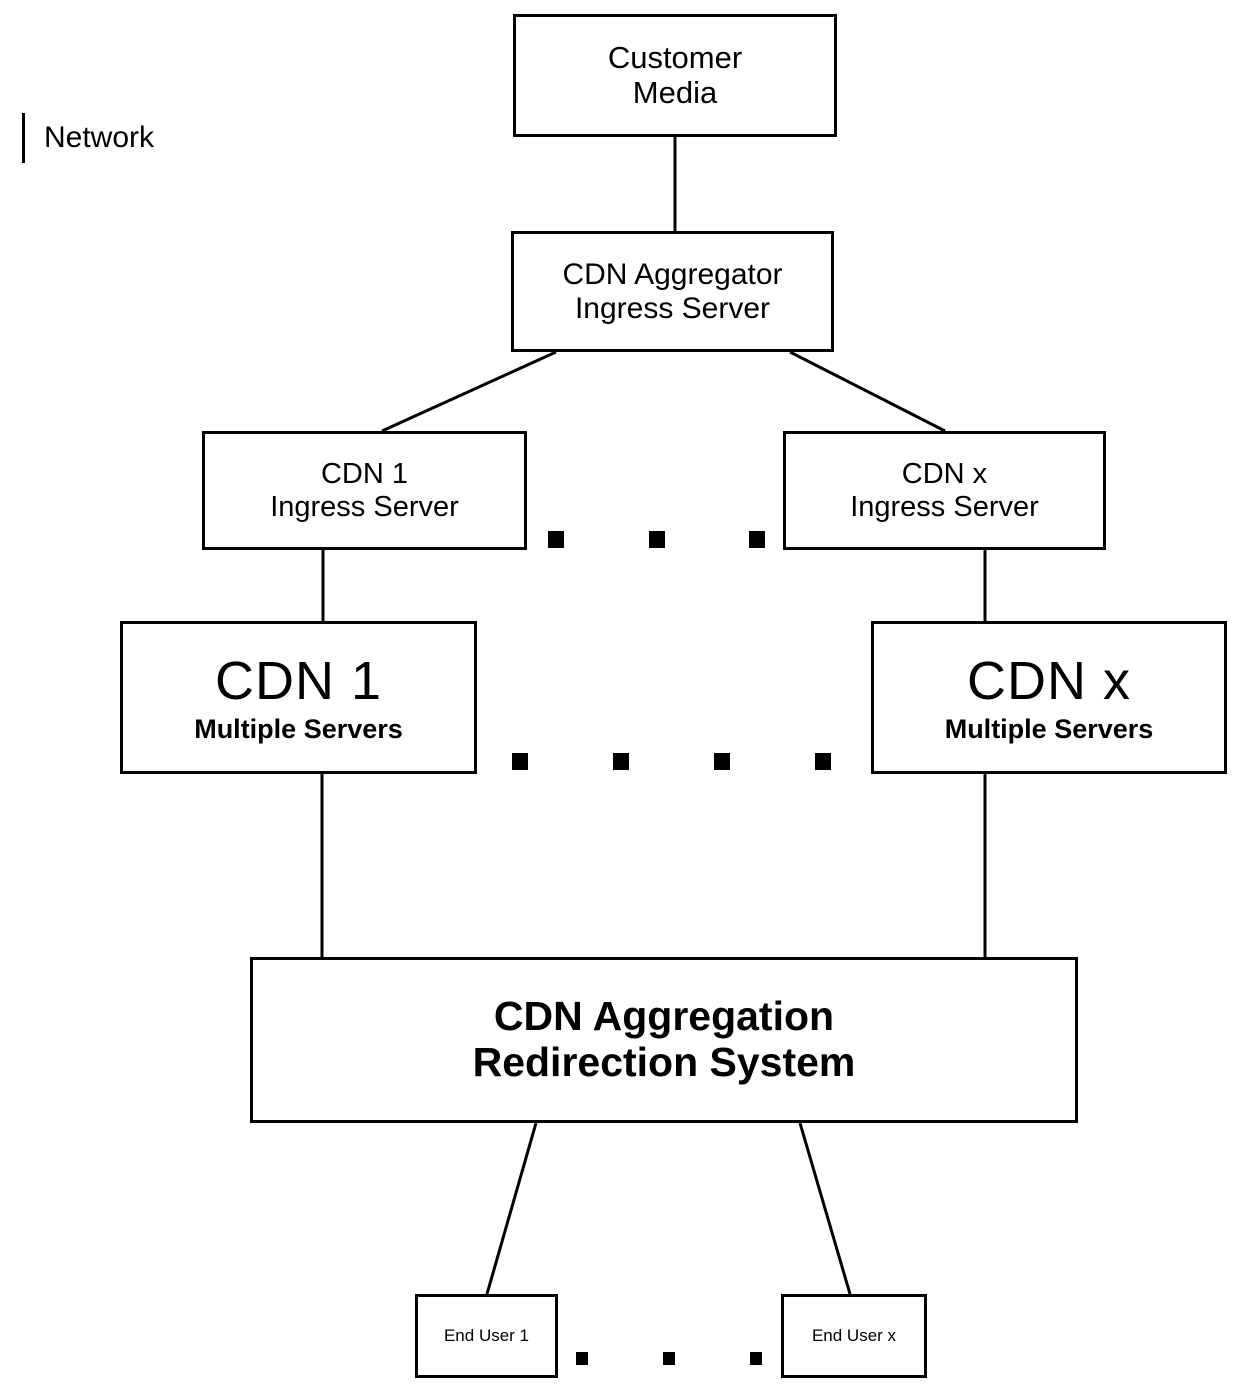 The height and width of the screenshot is (1394, 1240). I want to click on node-cdn1-servers-line1: CDN 1, so click(298, 681).